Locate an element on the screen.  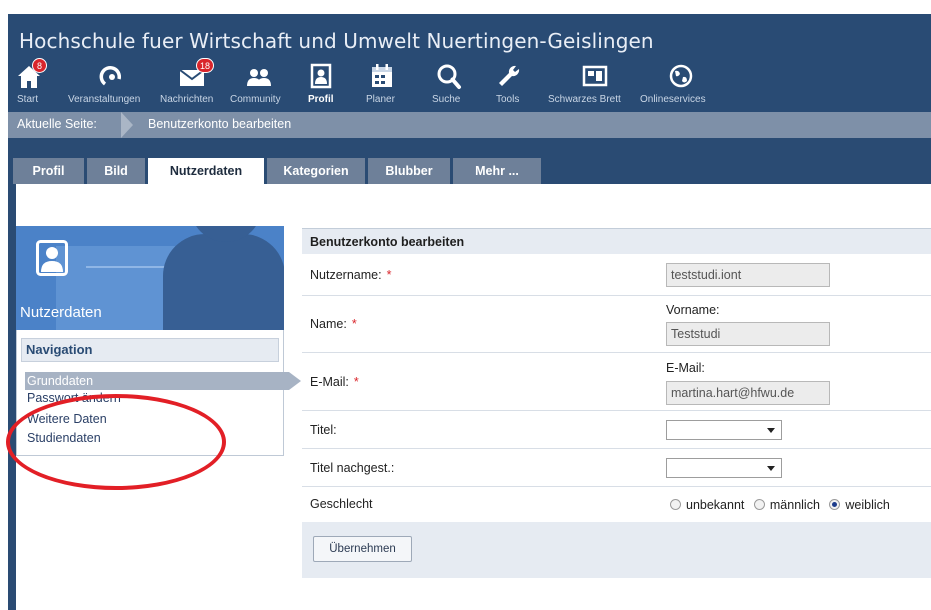
gender-option-label: männlich is located at coordinates (794, 505).